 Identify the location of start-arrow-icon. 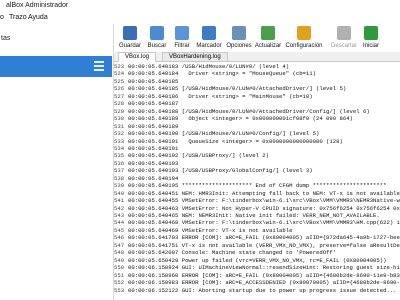
(371, 33).